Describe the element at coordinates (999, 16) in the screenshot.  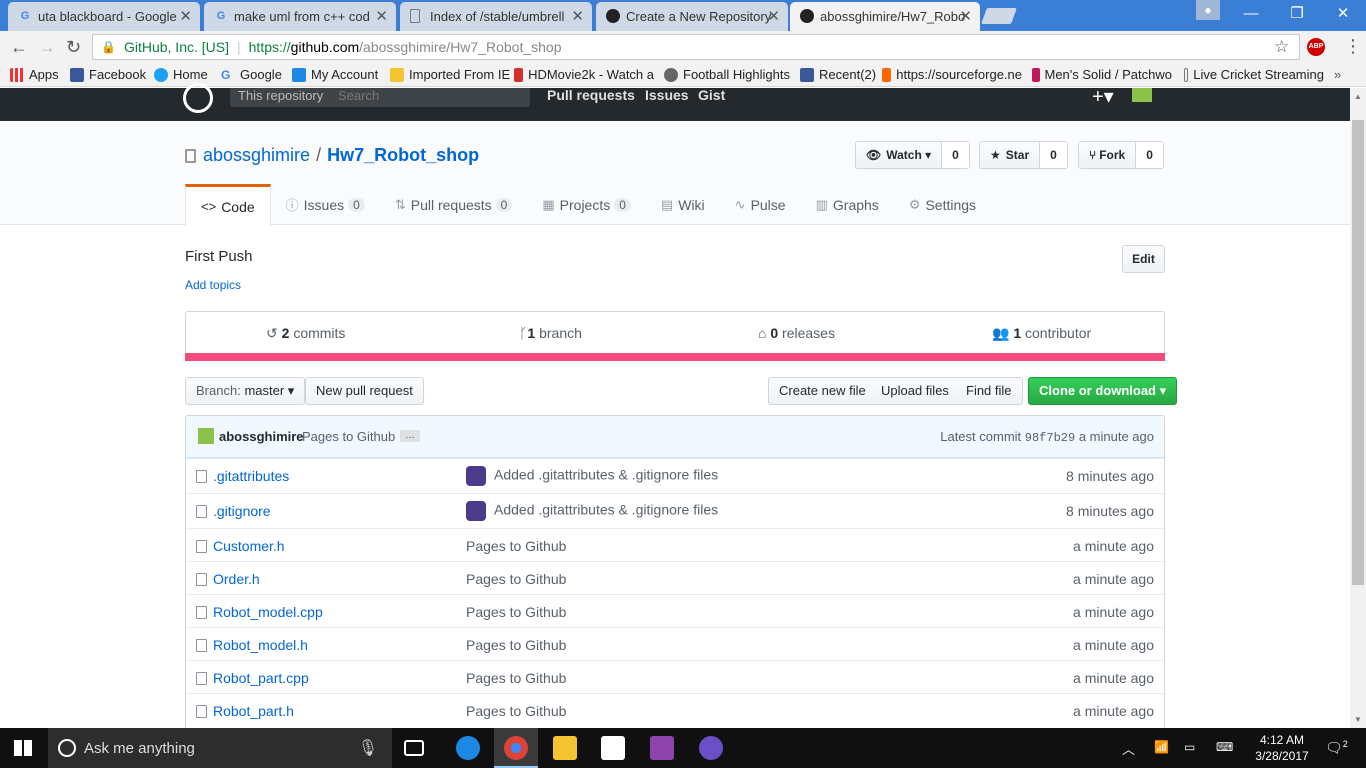
I see `new-tab-button` at that location.